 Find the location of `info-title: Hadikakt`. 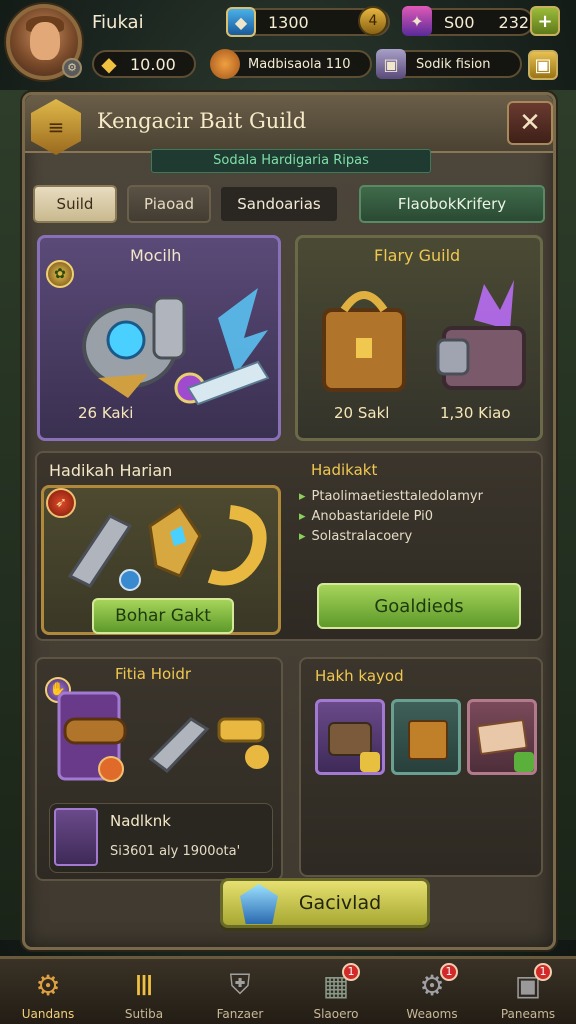

info-title: Hadikakt is located at coordinates (344, 470).